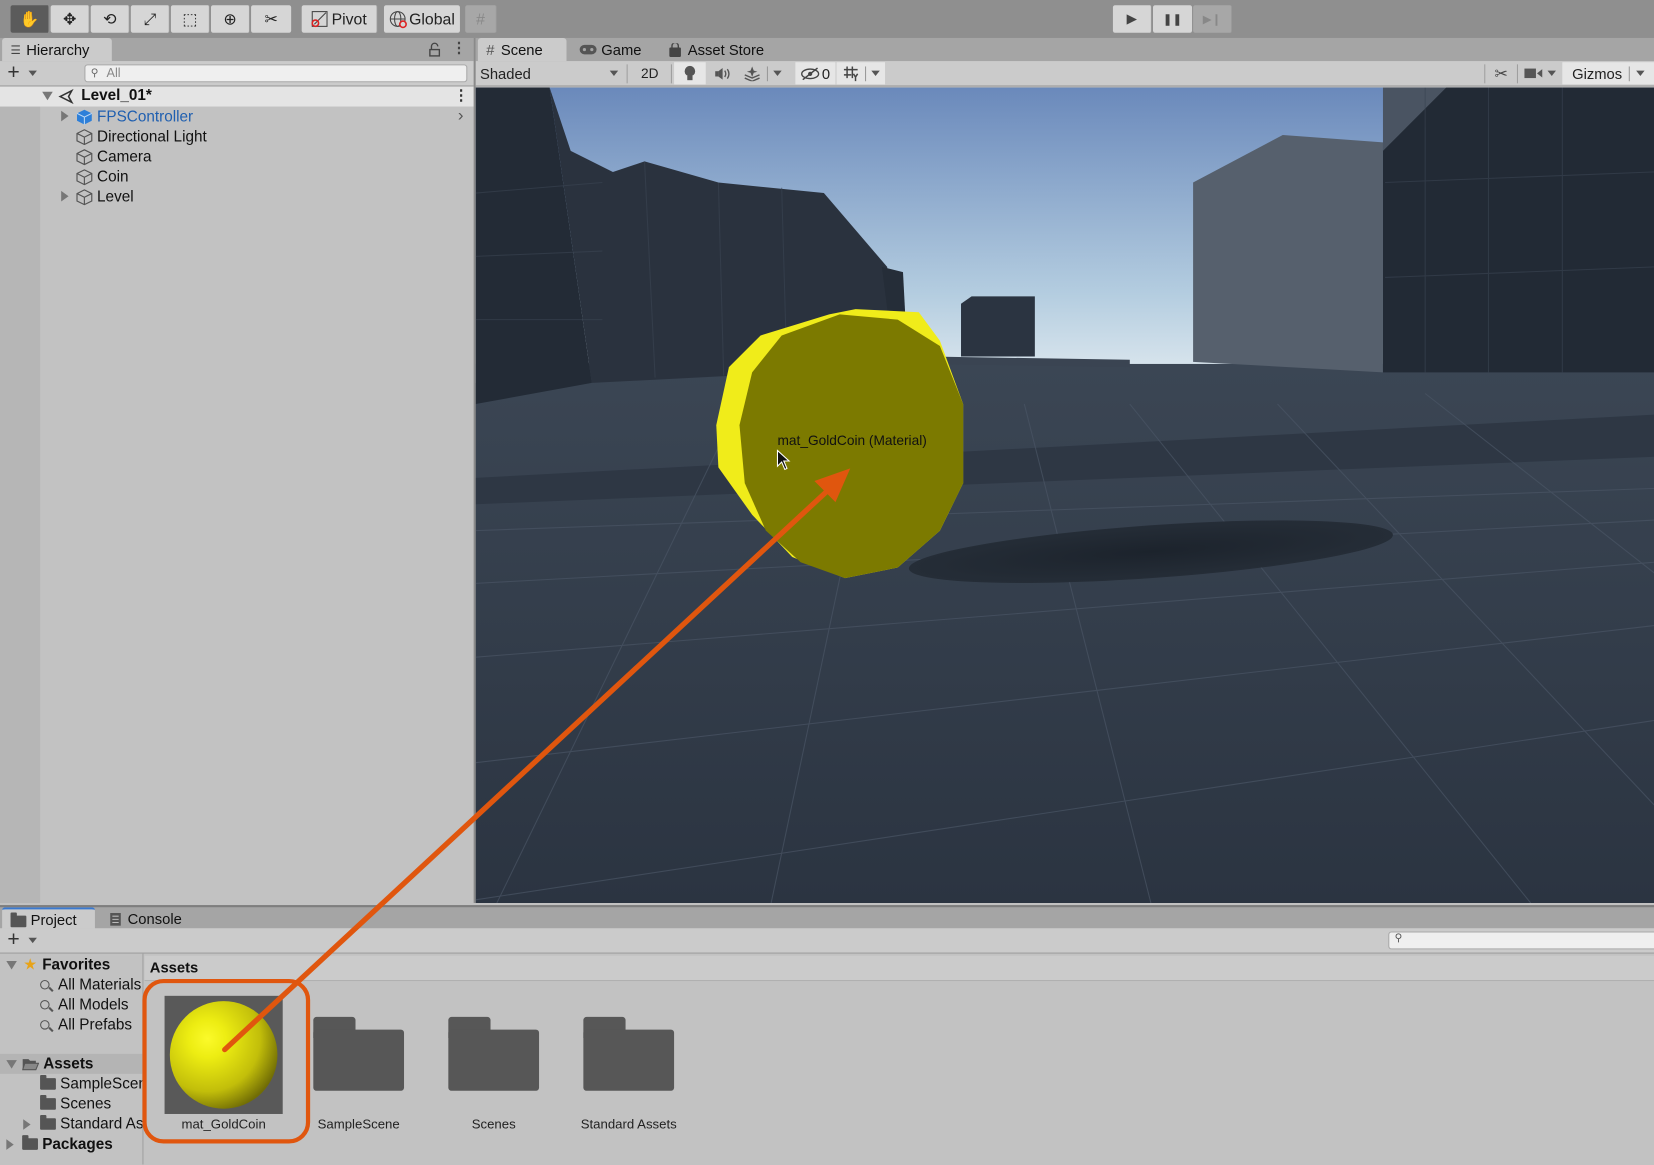 The image size is (1654, 1165). Describe the element at coordinates (762, 73) in the screenshot. I see `effects-dropdown` at that location.